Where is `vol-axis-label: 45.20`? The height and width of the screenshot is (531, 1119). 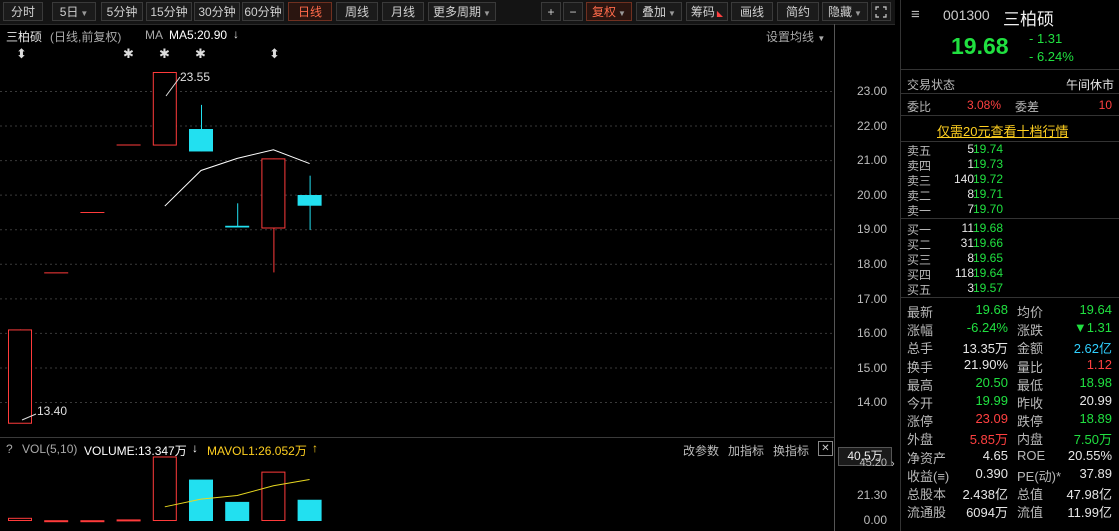
vol-axis-label: 45.20 is located at coordinates (873, 463).